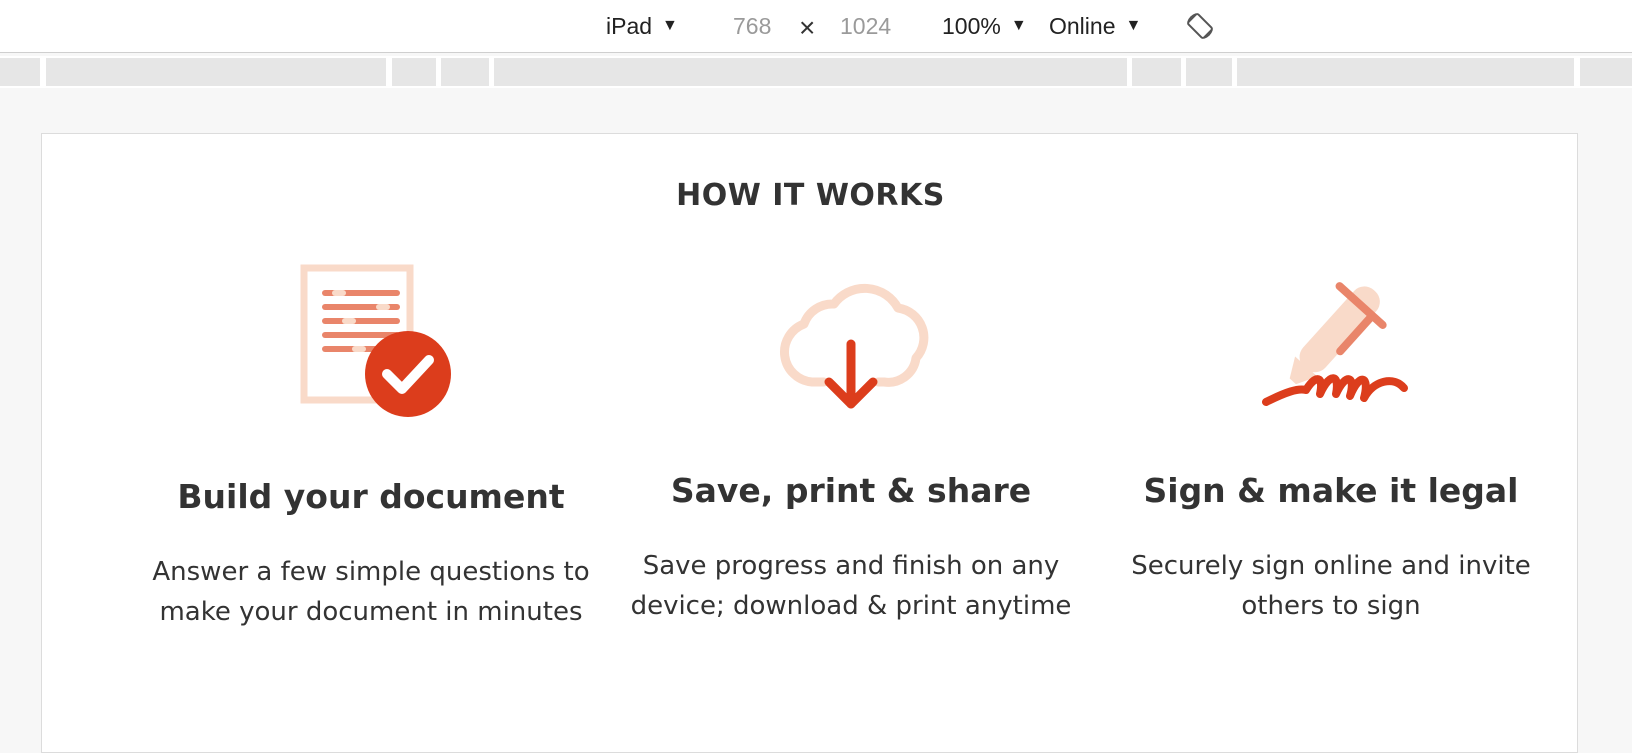 This screenshot has height=753, width=1632. What do you see at coordinates (971, 25) in the screenshot?
I see `zoom-label: 100%` at bounding box center [971, 25].